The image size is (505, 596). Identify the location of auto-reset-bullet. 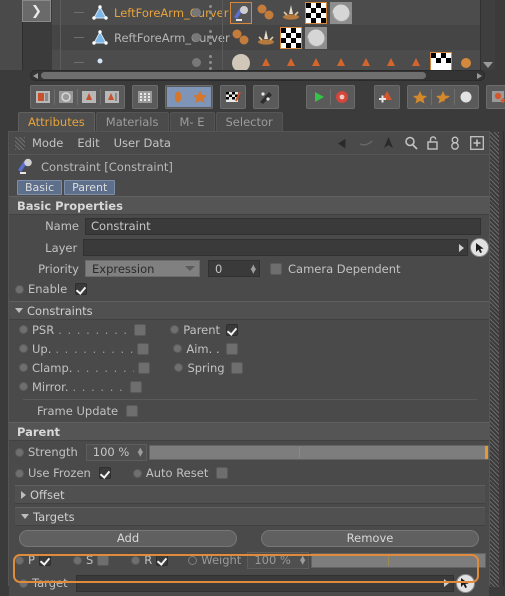
(137, 473).